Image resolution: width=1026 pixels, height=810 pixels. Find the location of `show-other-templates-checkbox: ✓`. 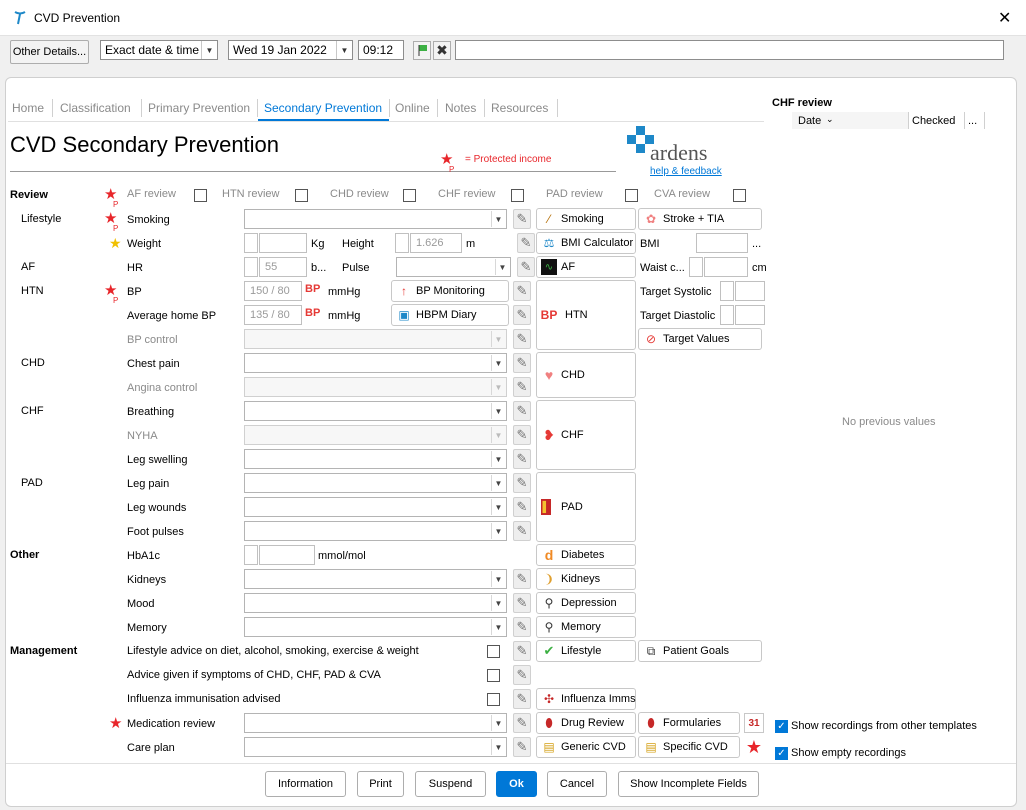

show-other-templates-checkbox: ✓ is located at coordinates (781, 726).